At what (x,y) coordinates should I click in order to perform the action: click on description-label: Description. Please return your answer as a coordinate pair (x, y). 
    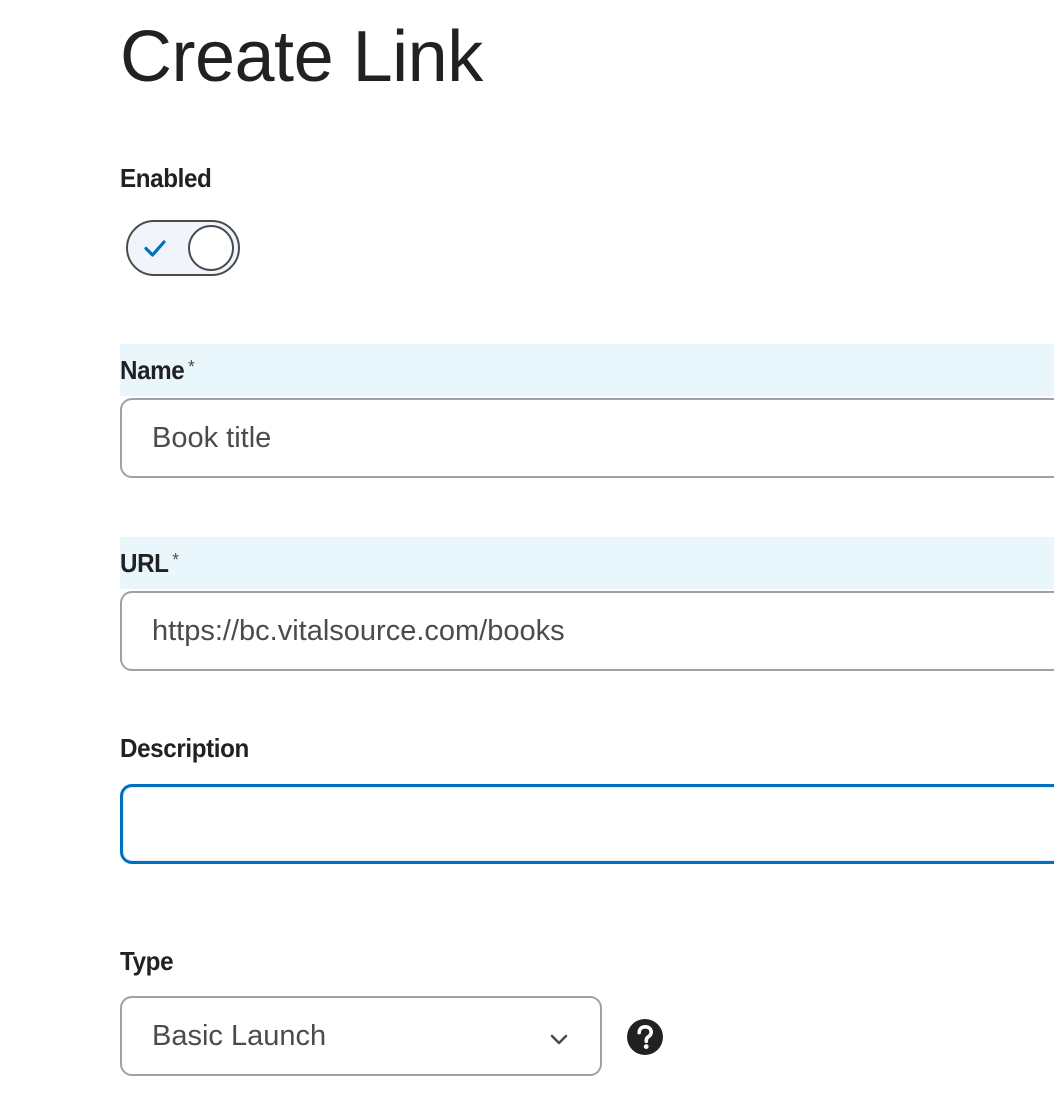
    Looking at the image, I should click on (184, 747).